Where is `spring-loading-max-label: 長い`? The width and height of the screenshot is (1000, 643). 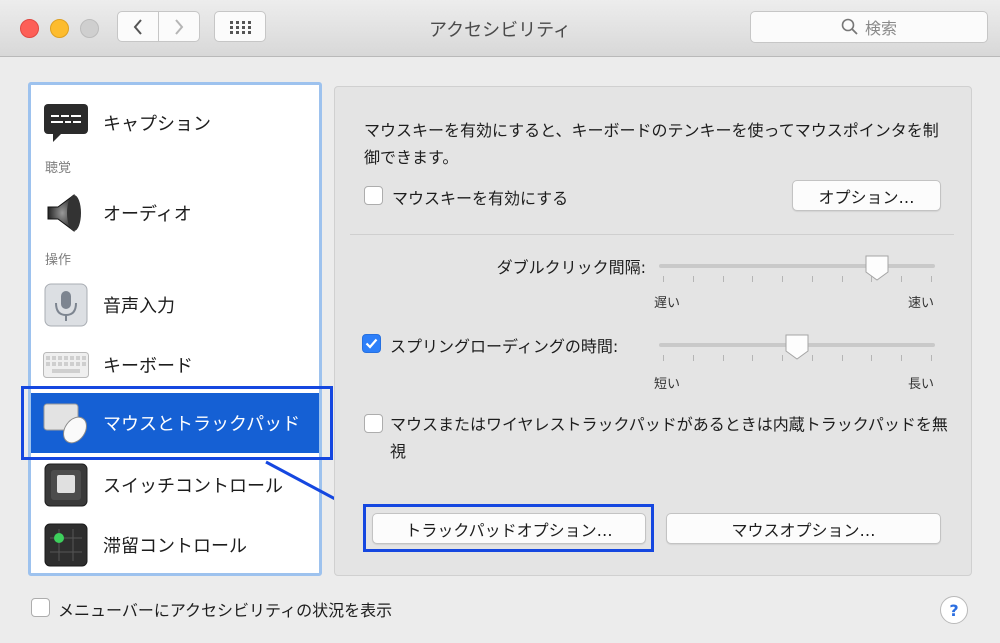 spring-loading-max-label: 長い is located at coordinates (921, 384).